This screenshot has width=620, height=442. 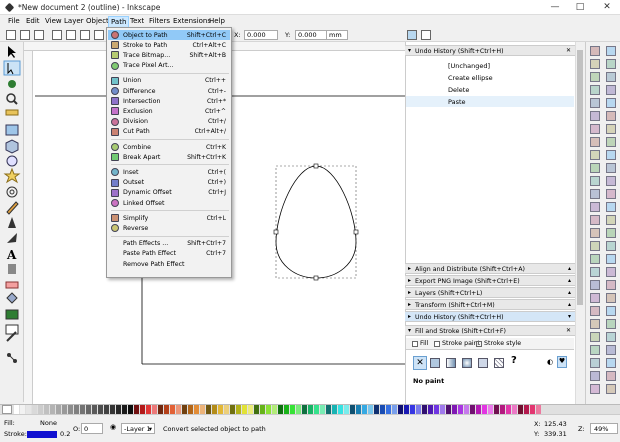 I want to click on snap-toggle-icon, so click(x=412, y=35).